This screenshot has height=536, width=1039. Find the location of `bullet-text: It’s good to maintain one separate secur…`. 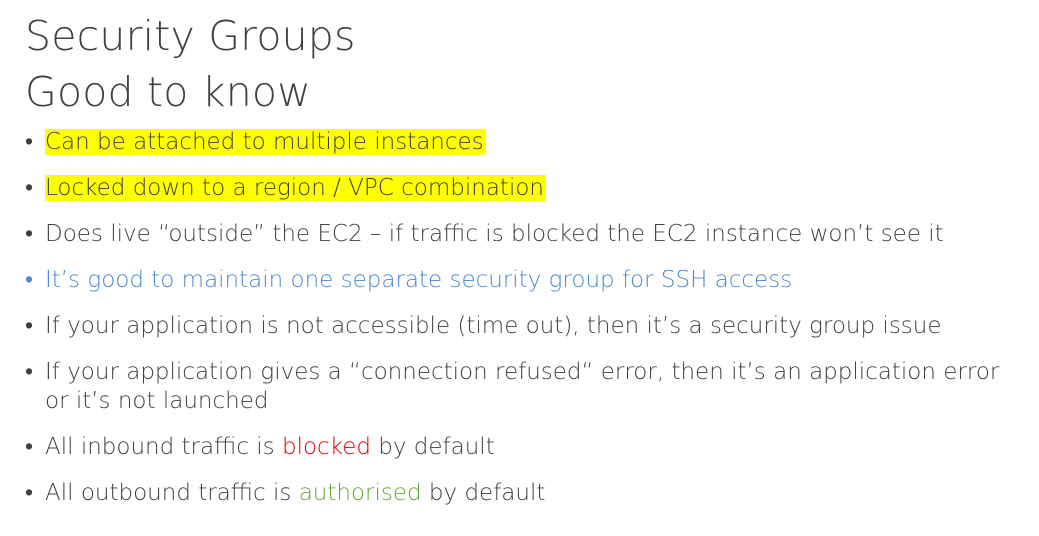

bullet-text: It’s good to maintain one separate secur… is located at coordinates (419, 280).